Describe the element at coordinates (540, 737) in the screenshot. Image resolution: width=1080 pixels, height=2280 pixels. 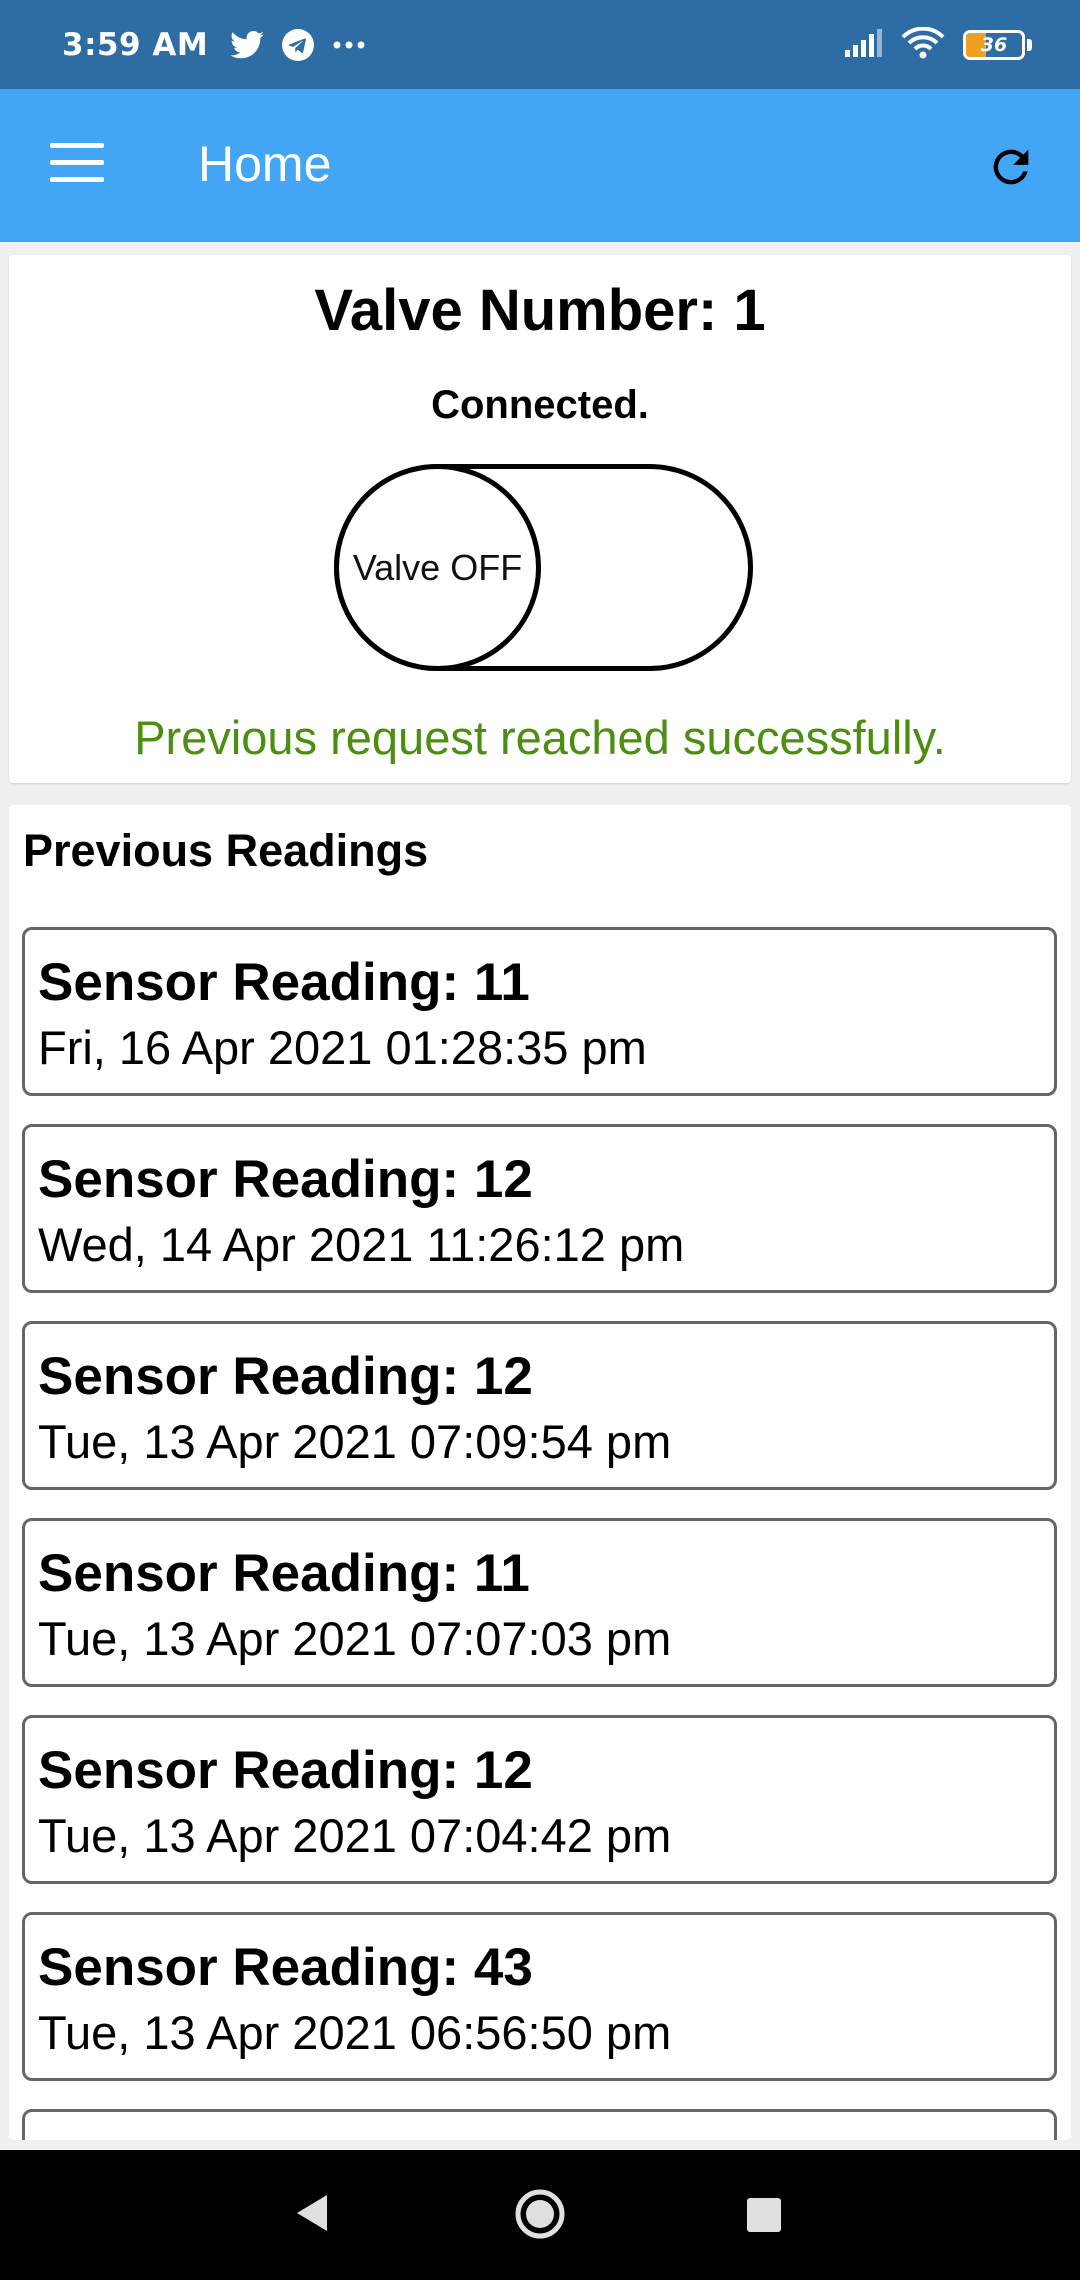
I see `request-status-message: Previous request reached successfully.` at that location.